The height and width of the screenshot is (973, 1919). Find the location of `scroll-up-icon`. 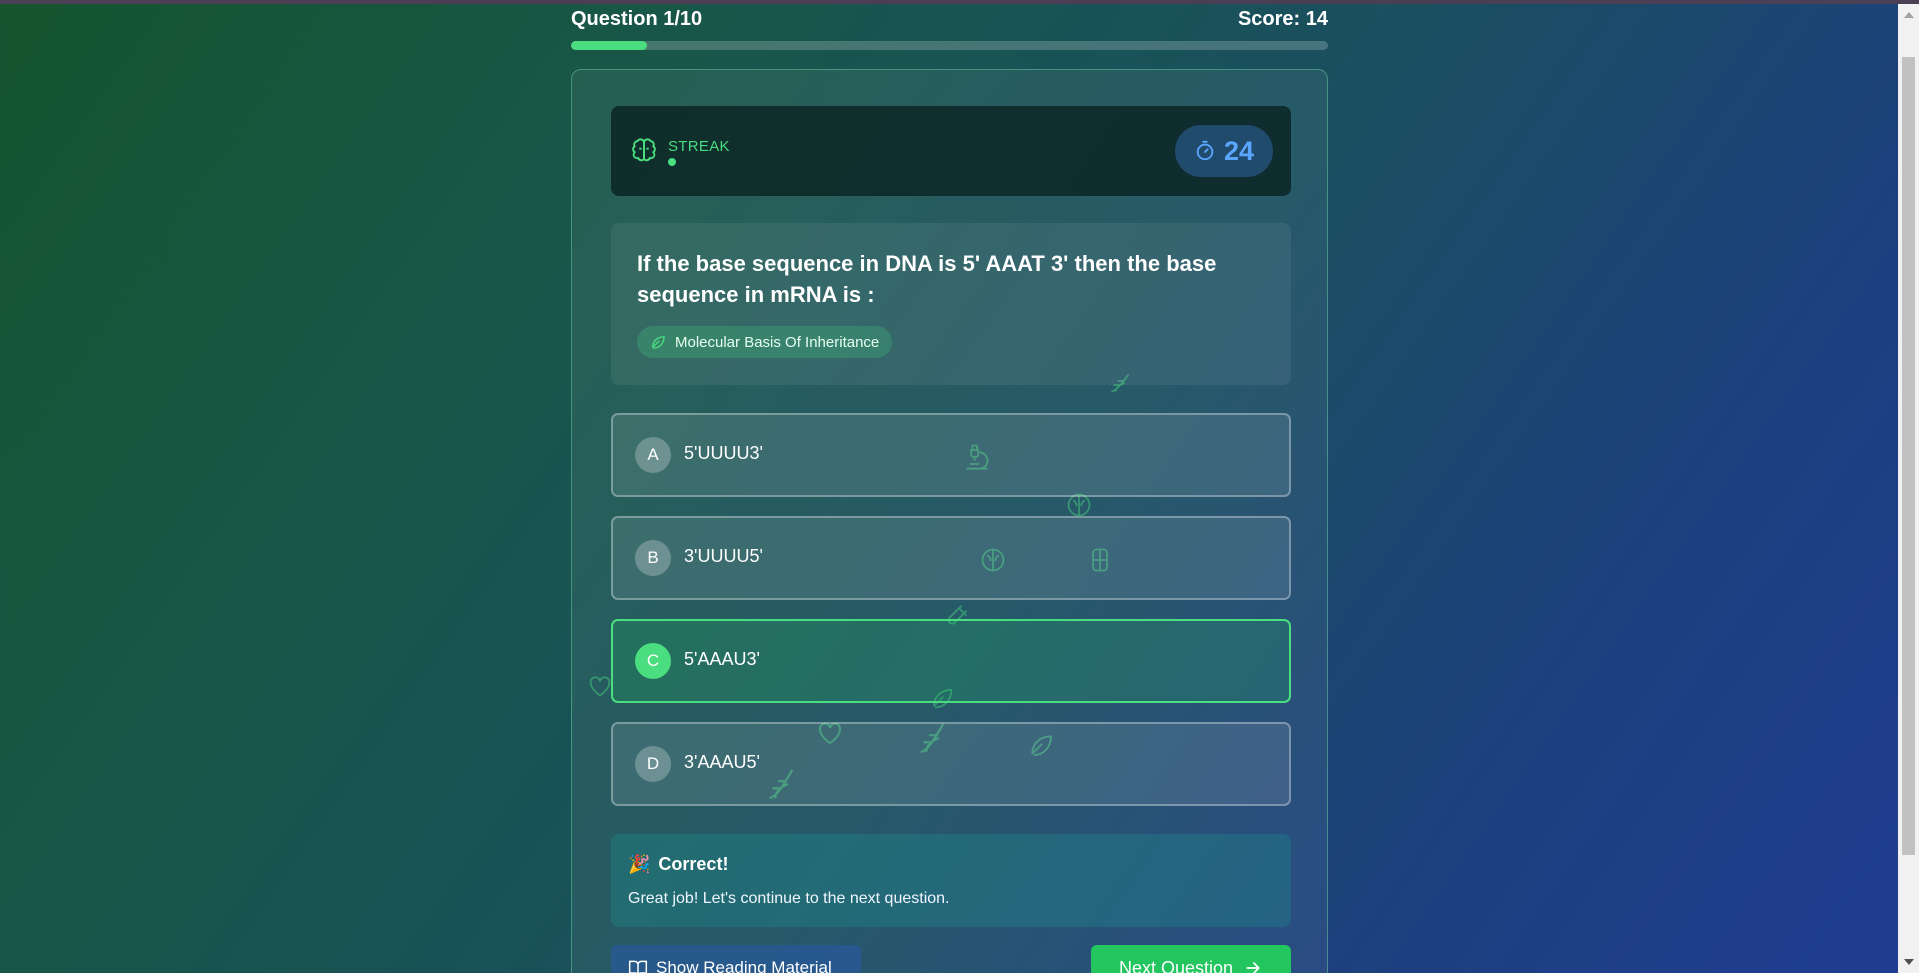

scroll-up-icon is located at coordinates (1909, 15).